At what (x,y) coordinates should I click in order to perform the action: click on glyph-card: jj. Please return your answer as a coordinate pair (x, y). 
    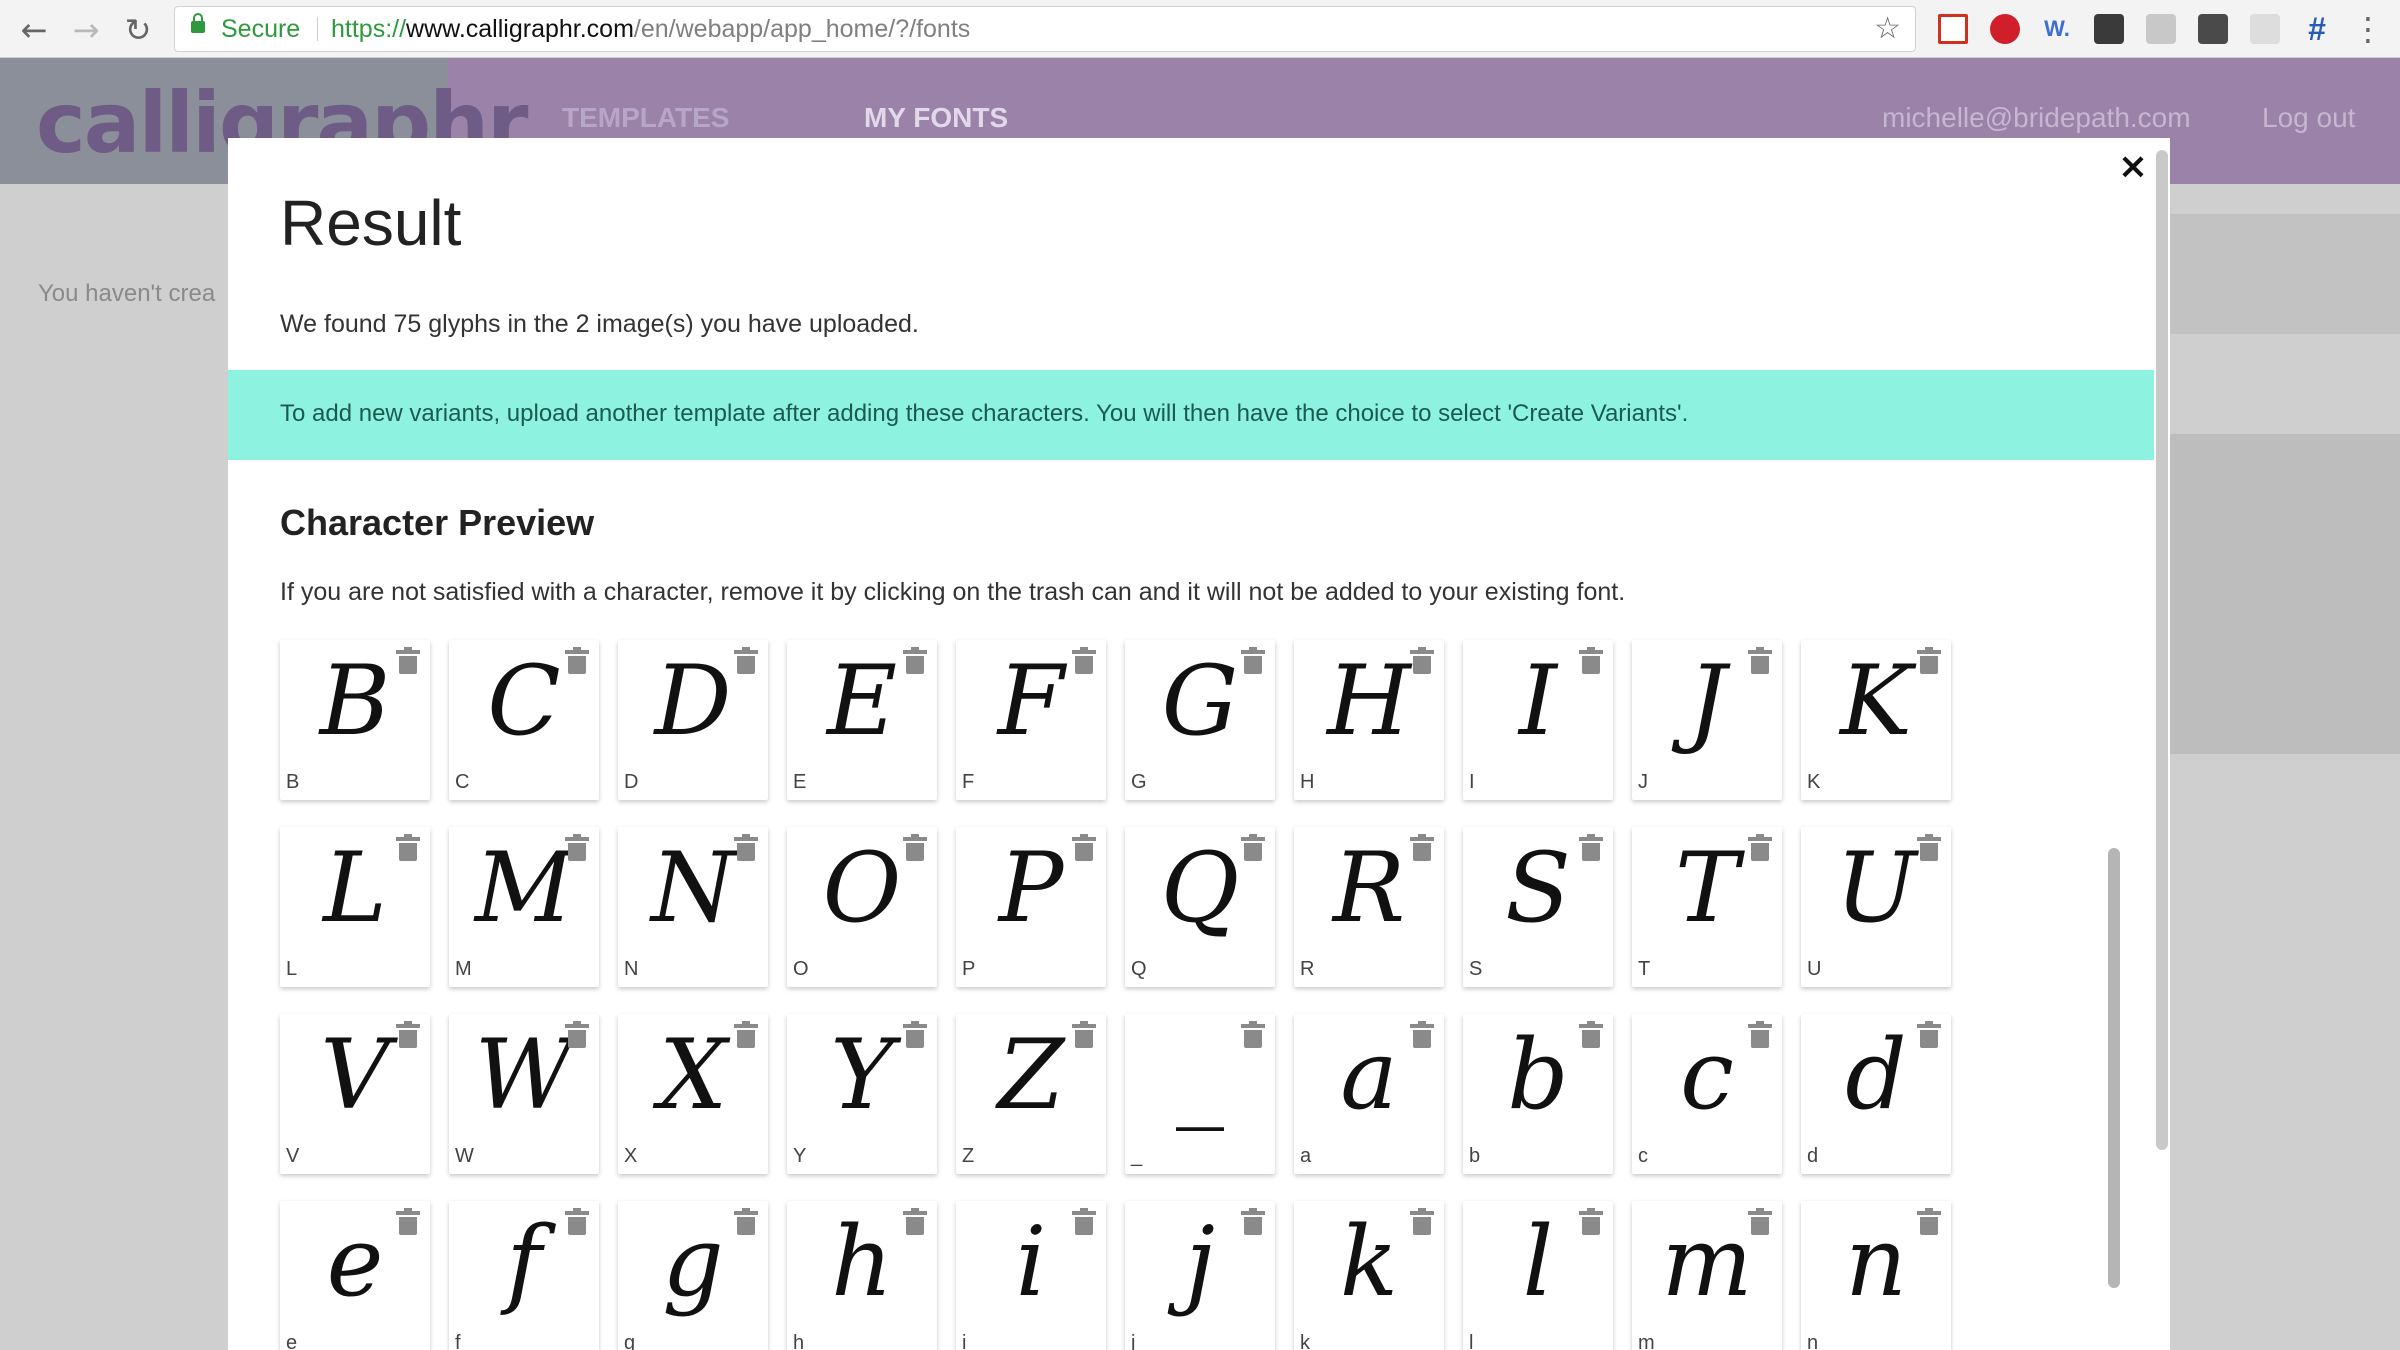
    Looking at the image, I should click on (1200, 1275).